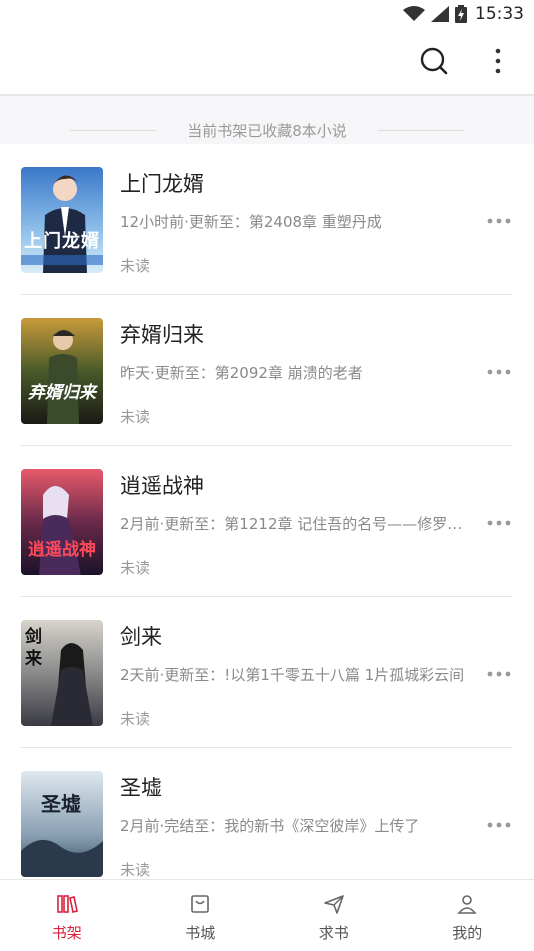 The image size is (534, 951). Describe the element at coordinates (162, 183) in the screenshot. I see `book-title: 上门龙婿` at that location.